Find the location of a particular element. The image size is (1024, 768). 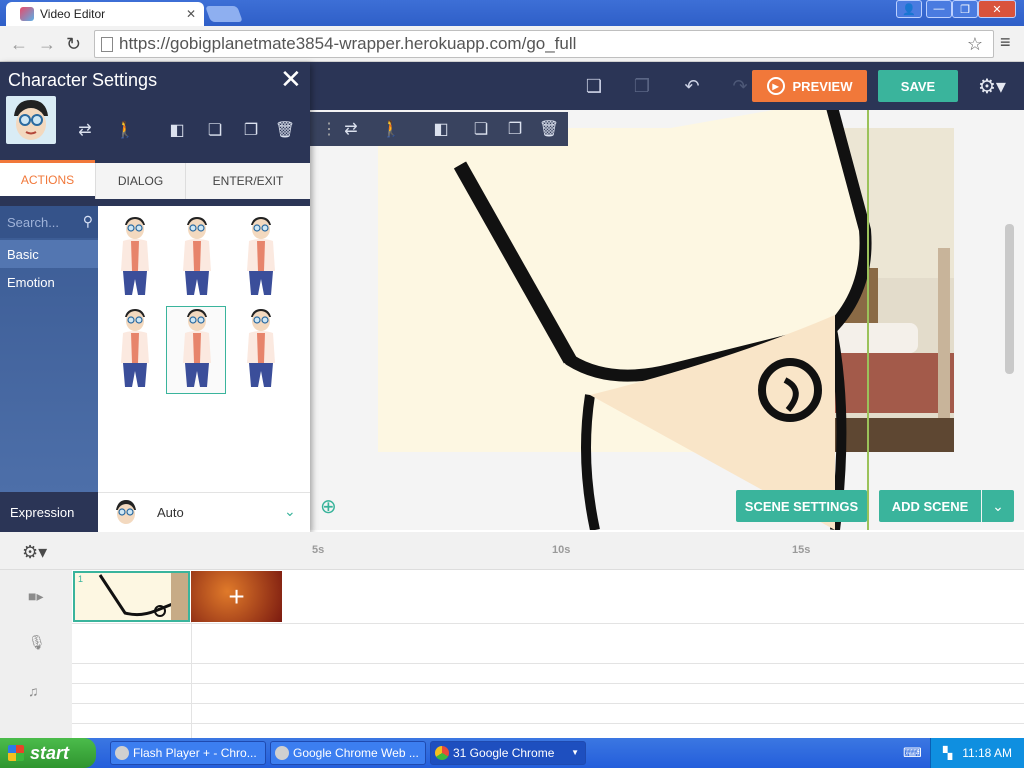

back-icon: ← is located at coordinates (19, 44).